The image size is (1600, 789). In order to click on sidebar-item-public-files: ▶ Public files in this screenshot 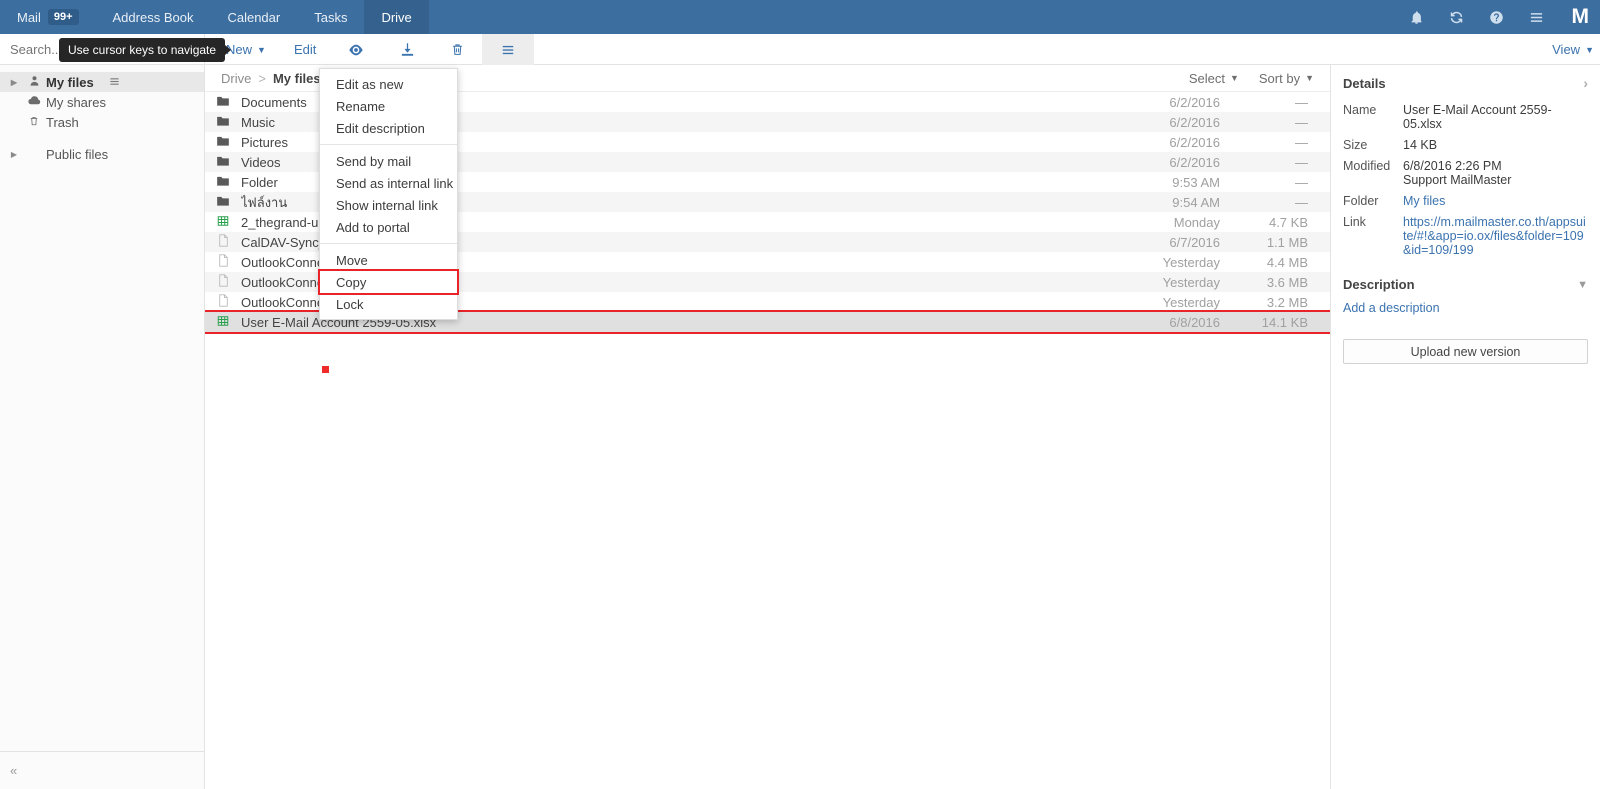, I will do `click(102, 154)`.